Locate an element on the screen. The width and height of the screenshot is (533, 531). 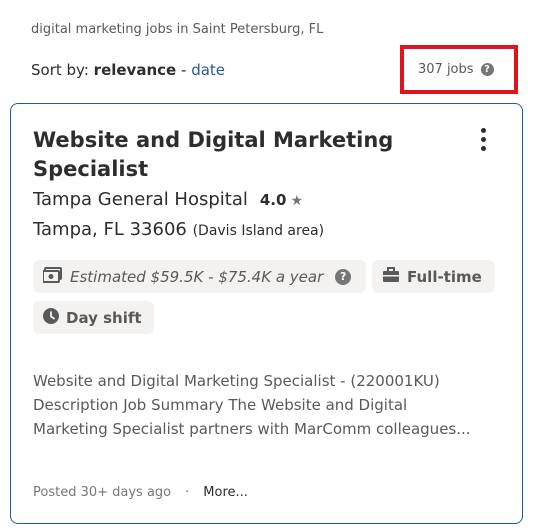
sort-label: Sort by: is located at coordinates (60, 70).